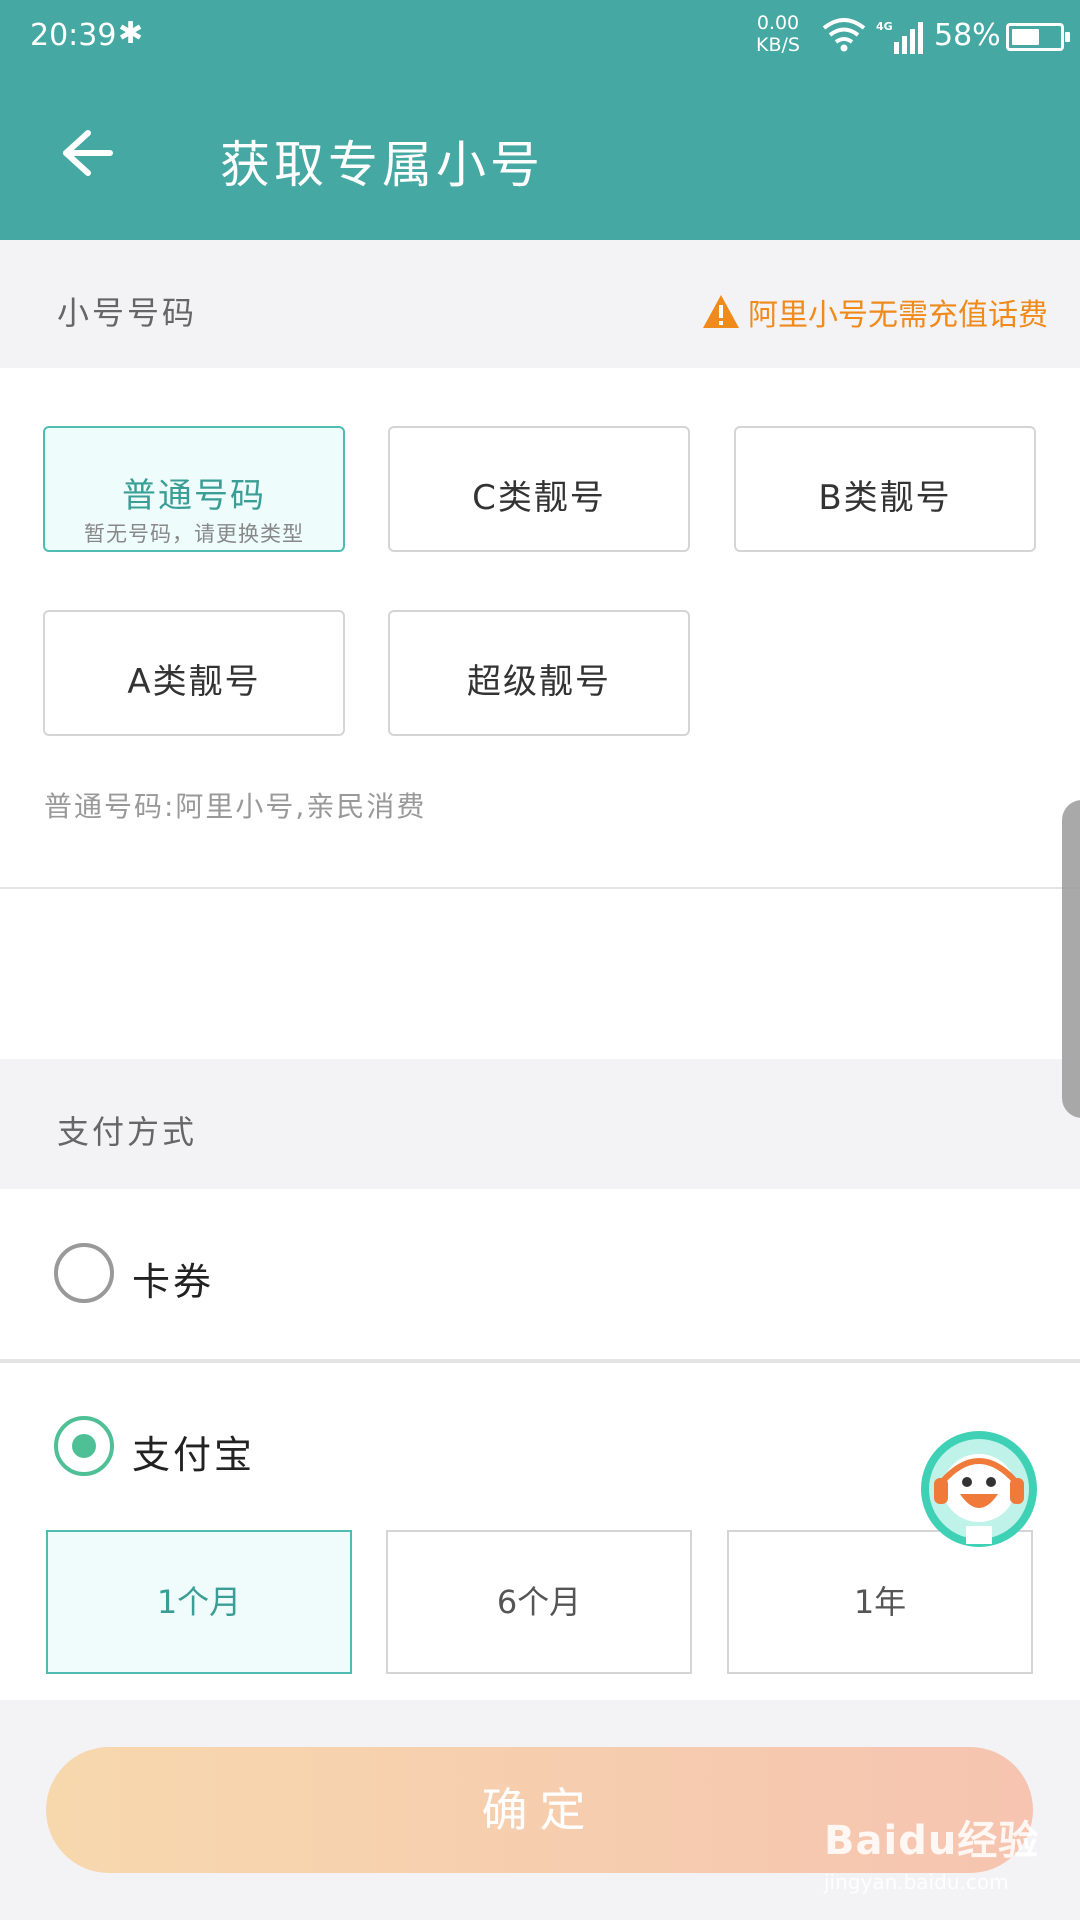 This screenshot has height=1920, width=1080. I want to click on number-section-label: 小号号码, so click(127, 313).